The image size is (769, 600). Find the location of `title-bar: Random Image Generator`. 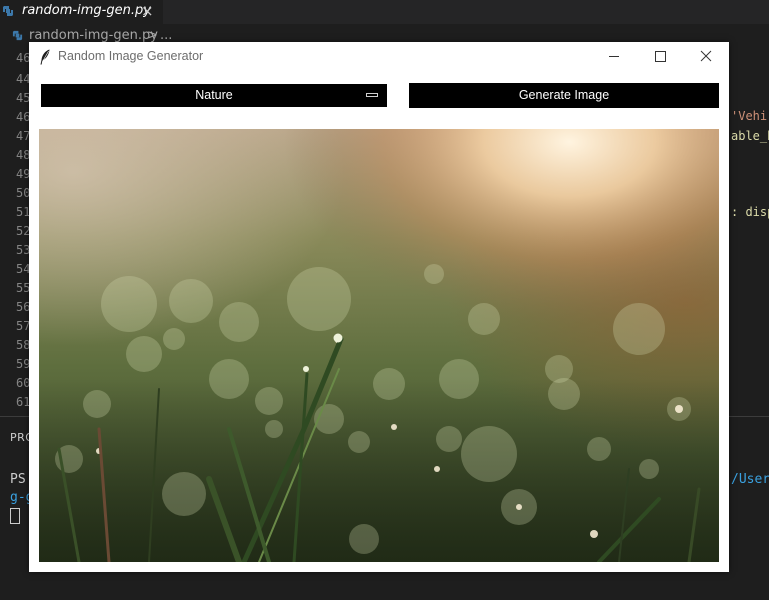

title-bar: Random Image Generator is located at coordinates (379, 57).